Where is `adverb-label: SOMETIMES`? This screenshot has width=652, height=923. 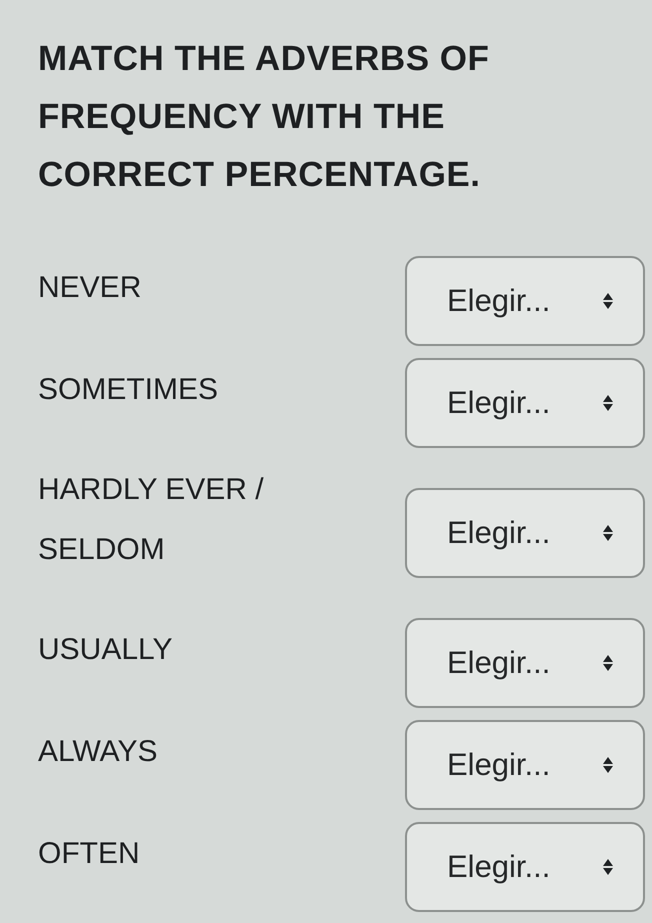
adverb-label: SOMETIMES is located at coordinates (129, 390).